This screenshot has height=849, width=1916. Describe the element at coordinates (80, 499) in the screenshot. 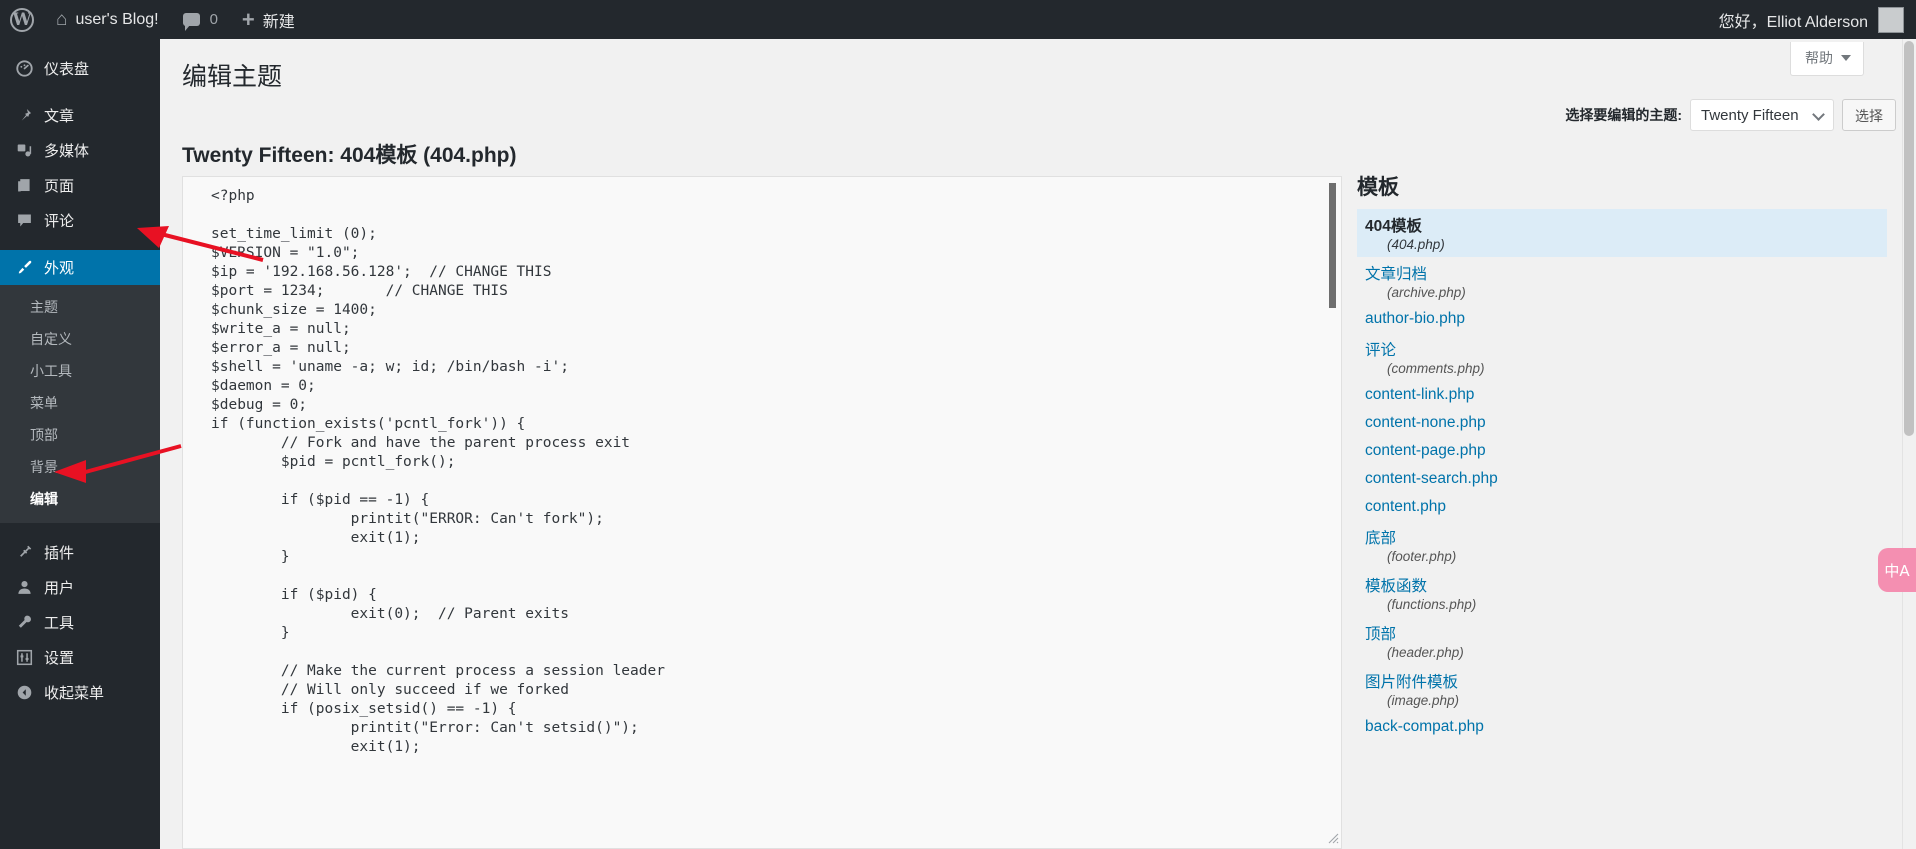

I see `submenu-item-editor: 编辑` at that location.